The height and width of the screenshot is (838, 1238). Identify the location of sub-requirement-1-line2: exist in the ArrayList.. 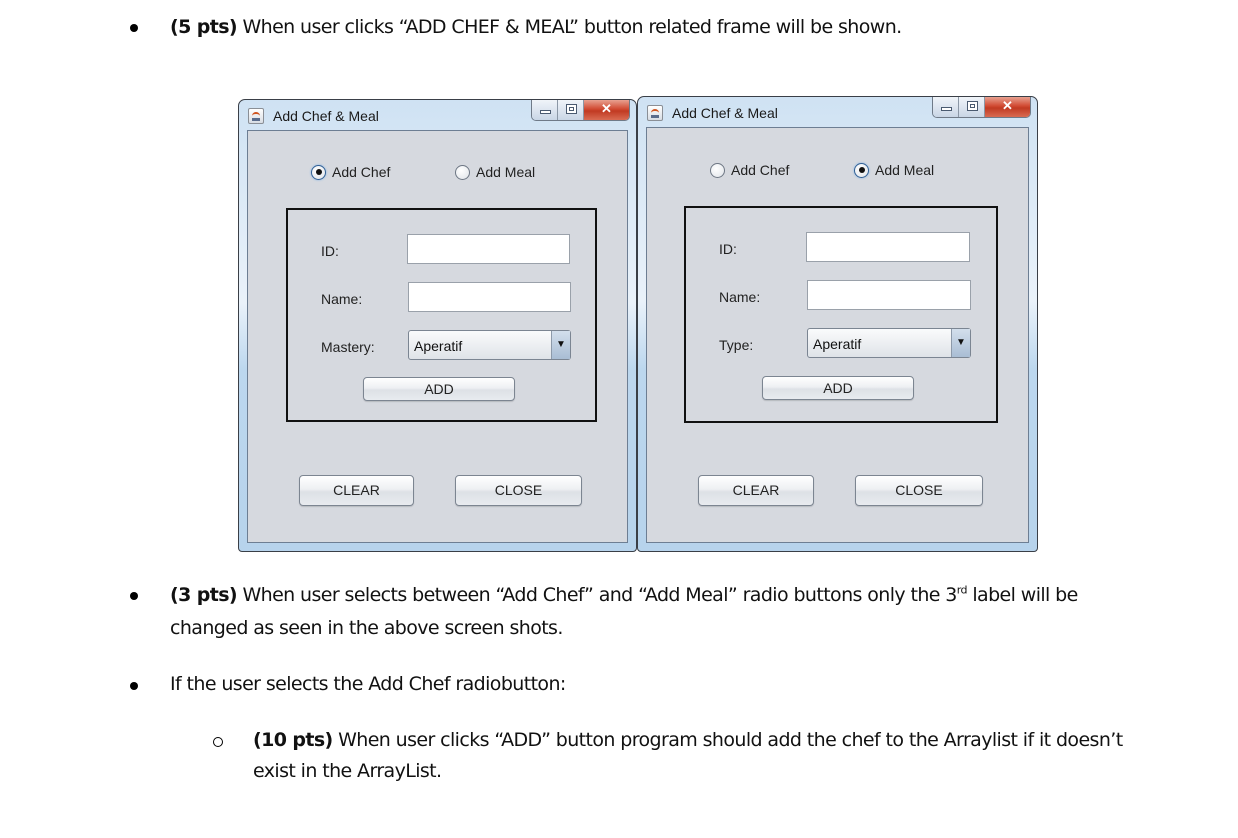
(347, 771).